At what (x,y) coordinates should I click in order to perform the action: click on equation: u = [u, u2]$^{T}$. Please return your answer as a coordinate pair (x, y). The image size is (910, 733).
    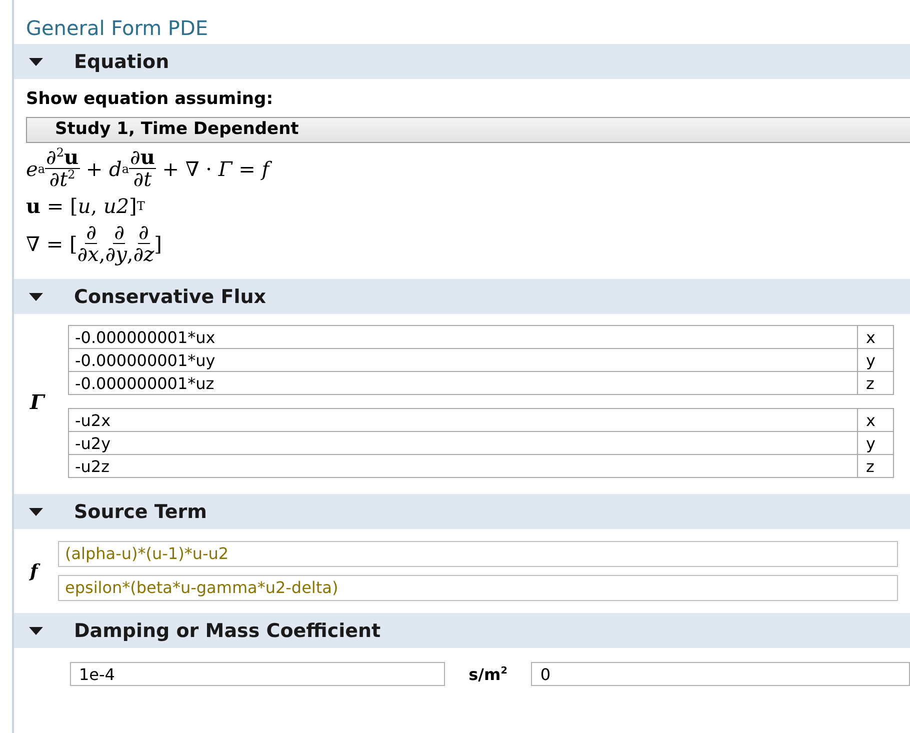
    Looking at the image, I should click on (85, 206).